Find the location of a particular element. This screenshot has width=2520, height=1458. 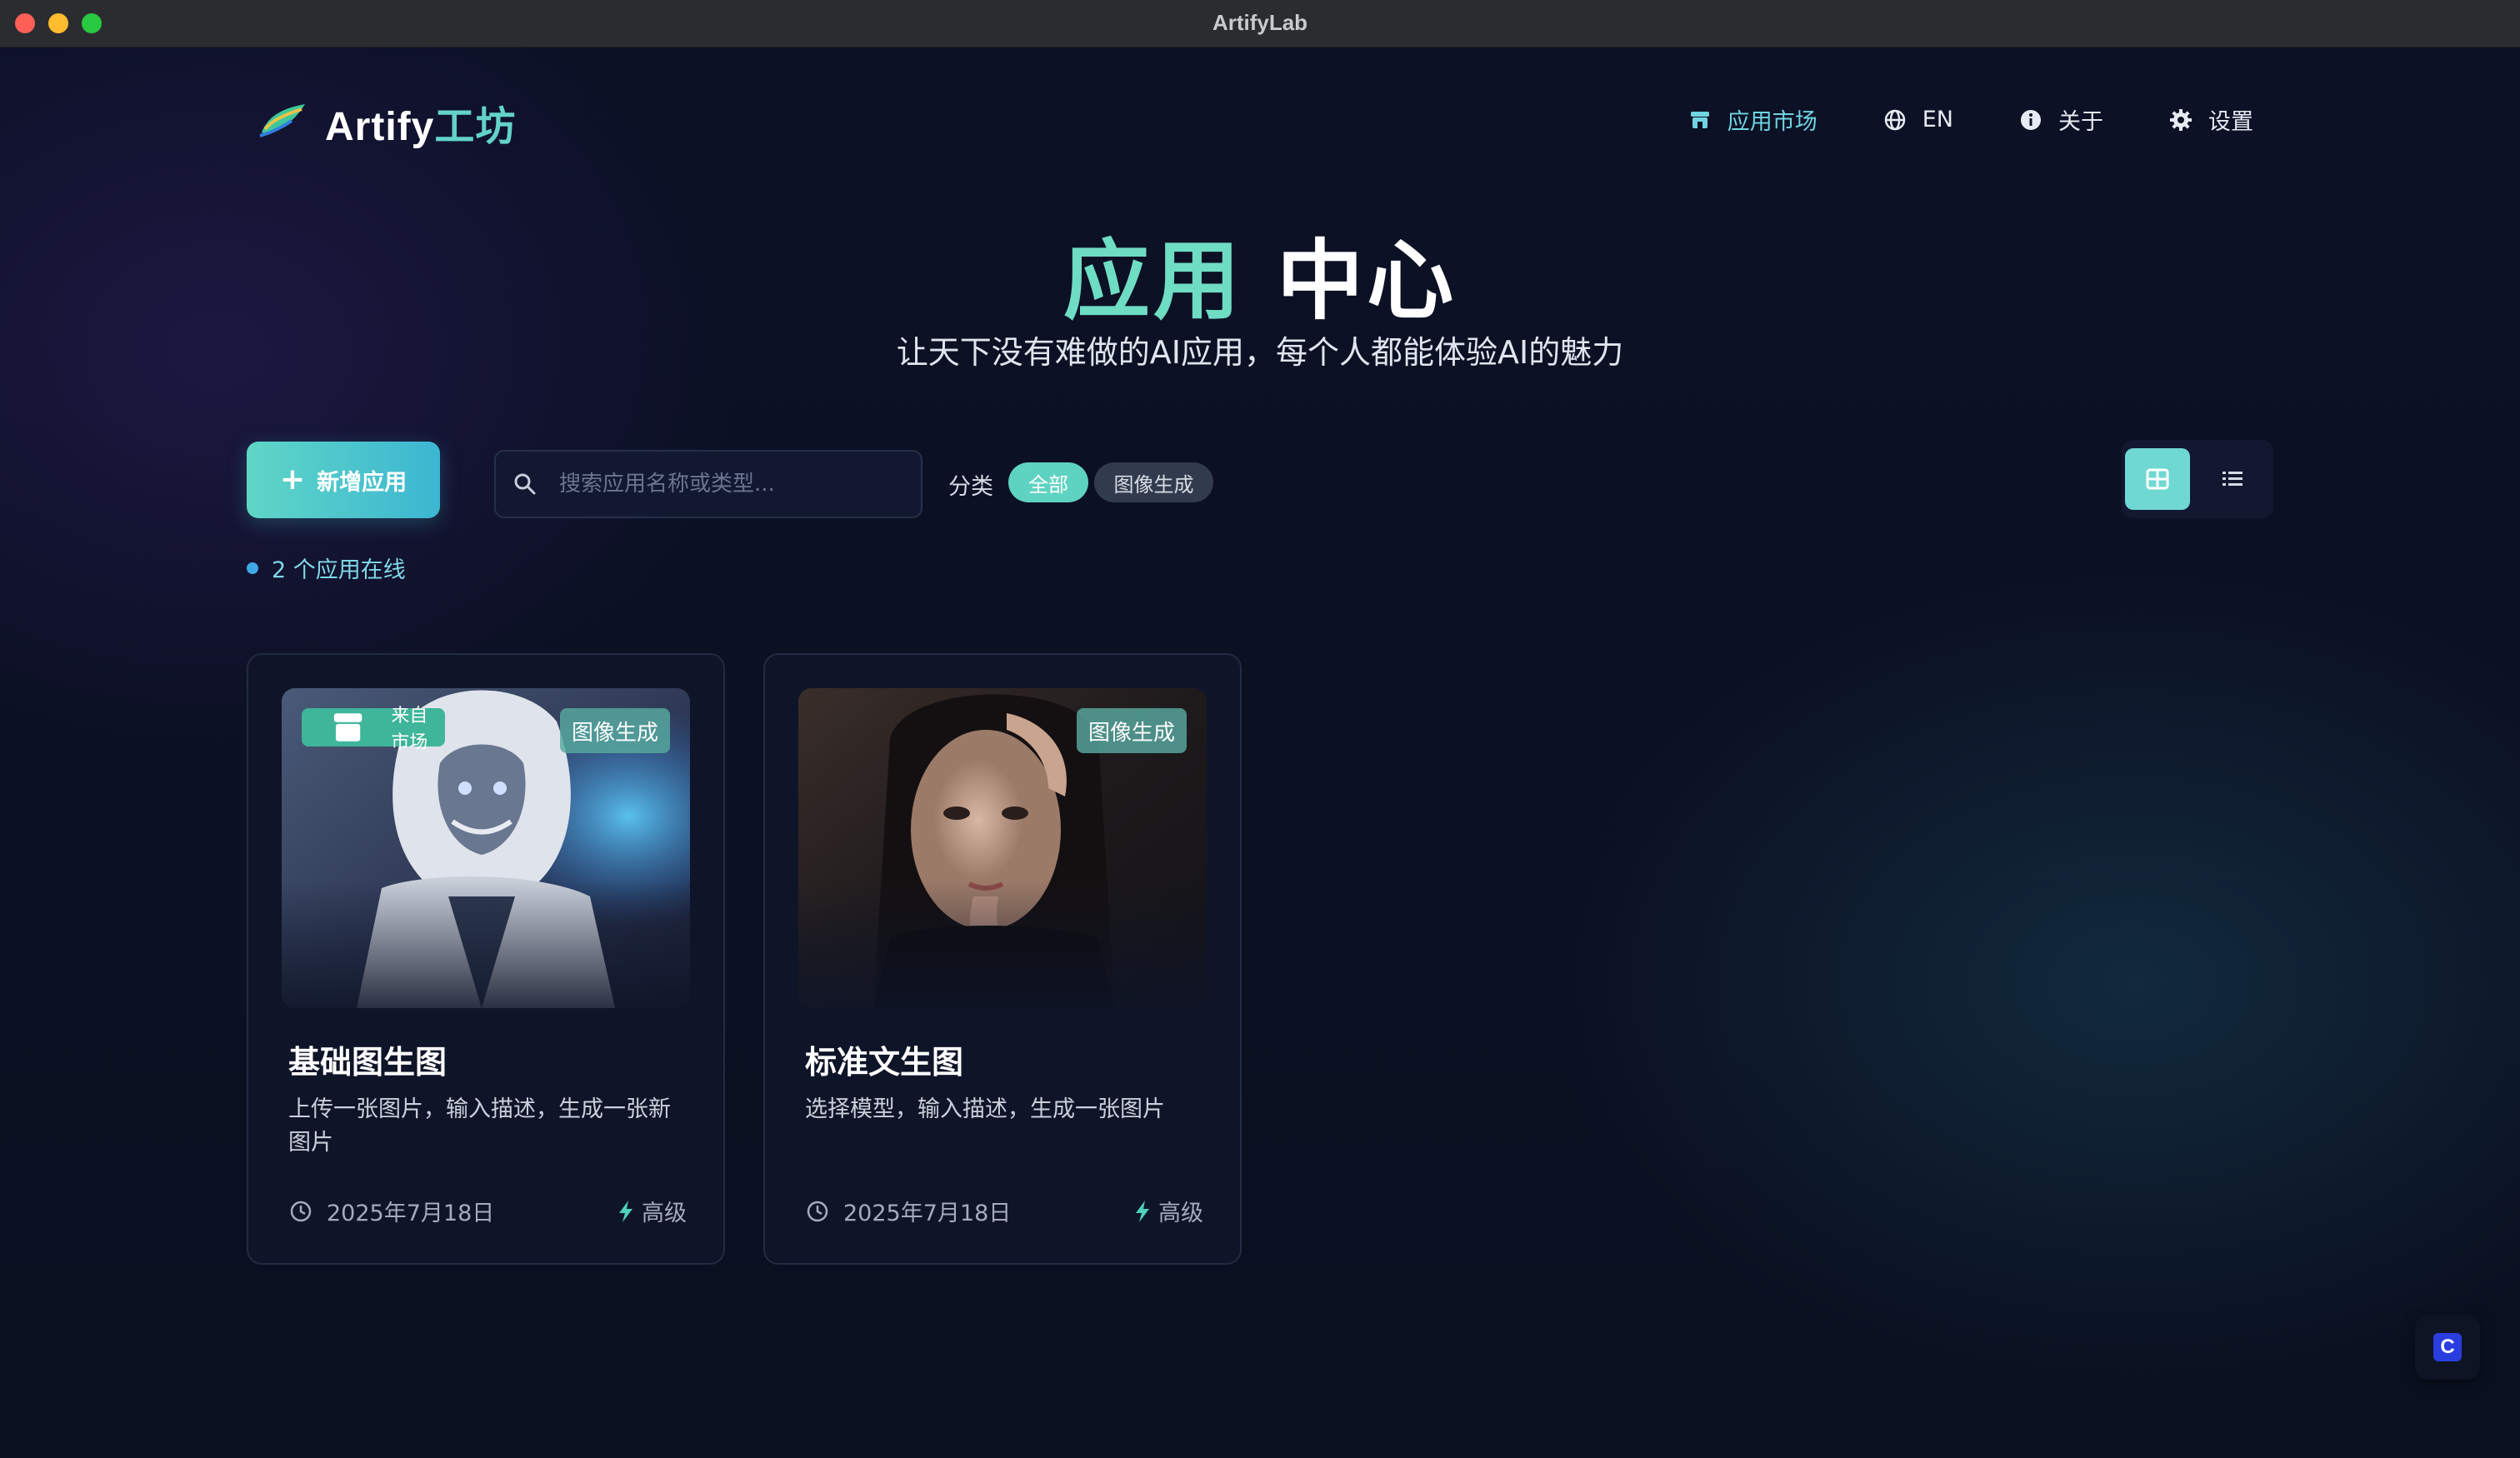

nav-item-label: 应用市场 is located at coordinates (1772, 122).